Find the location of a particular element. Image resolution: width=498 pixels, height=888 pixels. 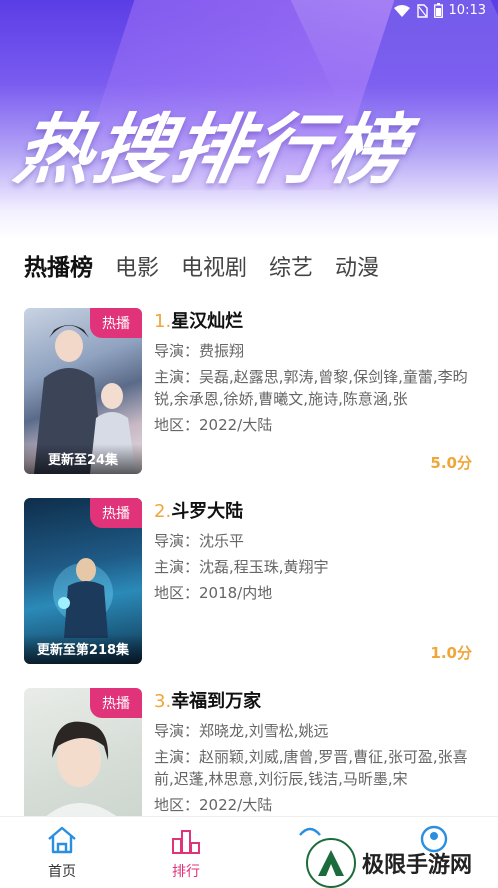

nav-ranking: 排行 is located at coordinates (186, 853).